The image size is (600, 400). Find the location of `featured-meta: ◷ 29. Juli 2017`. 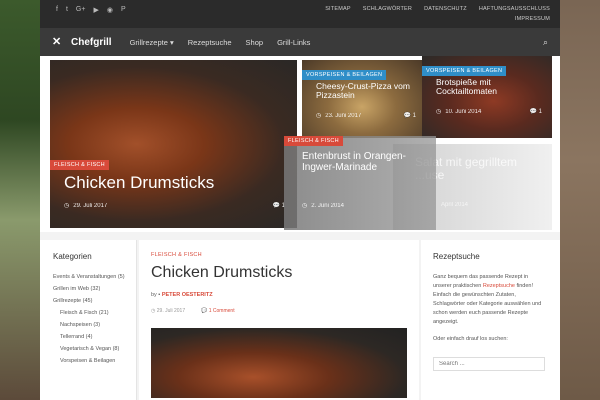

featured-meta: ◷ 29. Juli 2017 is located at coordinates (86, 206).